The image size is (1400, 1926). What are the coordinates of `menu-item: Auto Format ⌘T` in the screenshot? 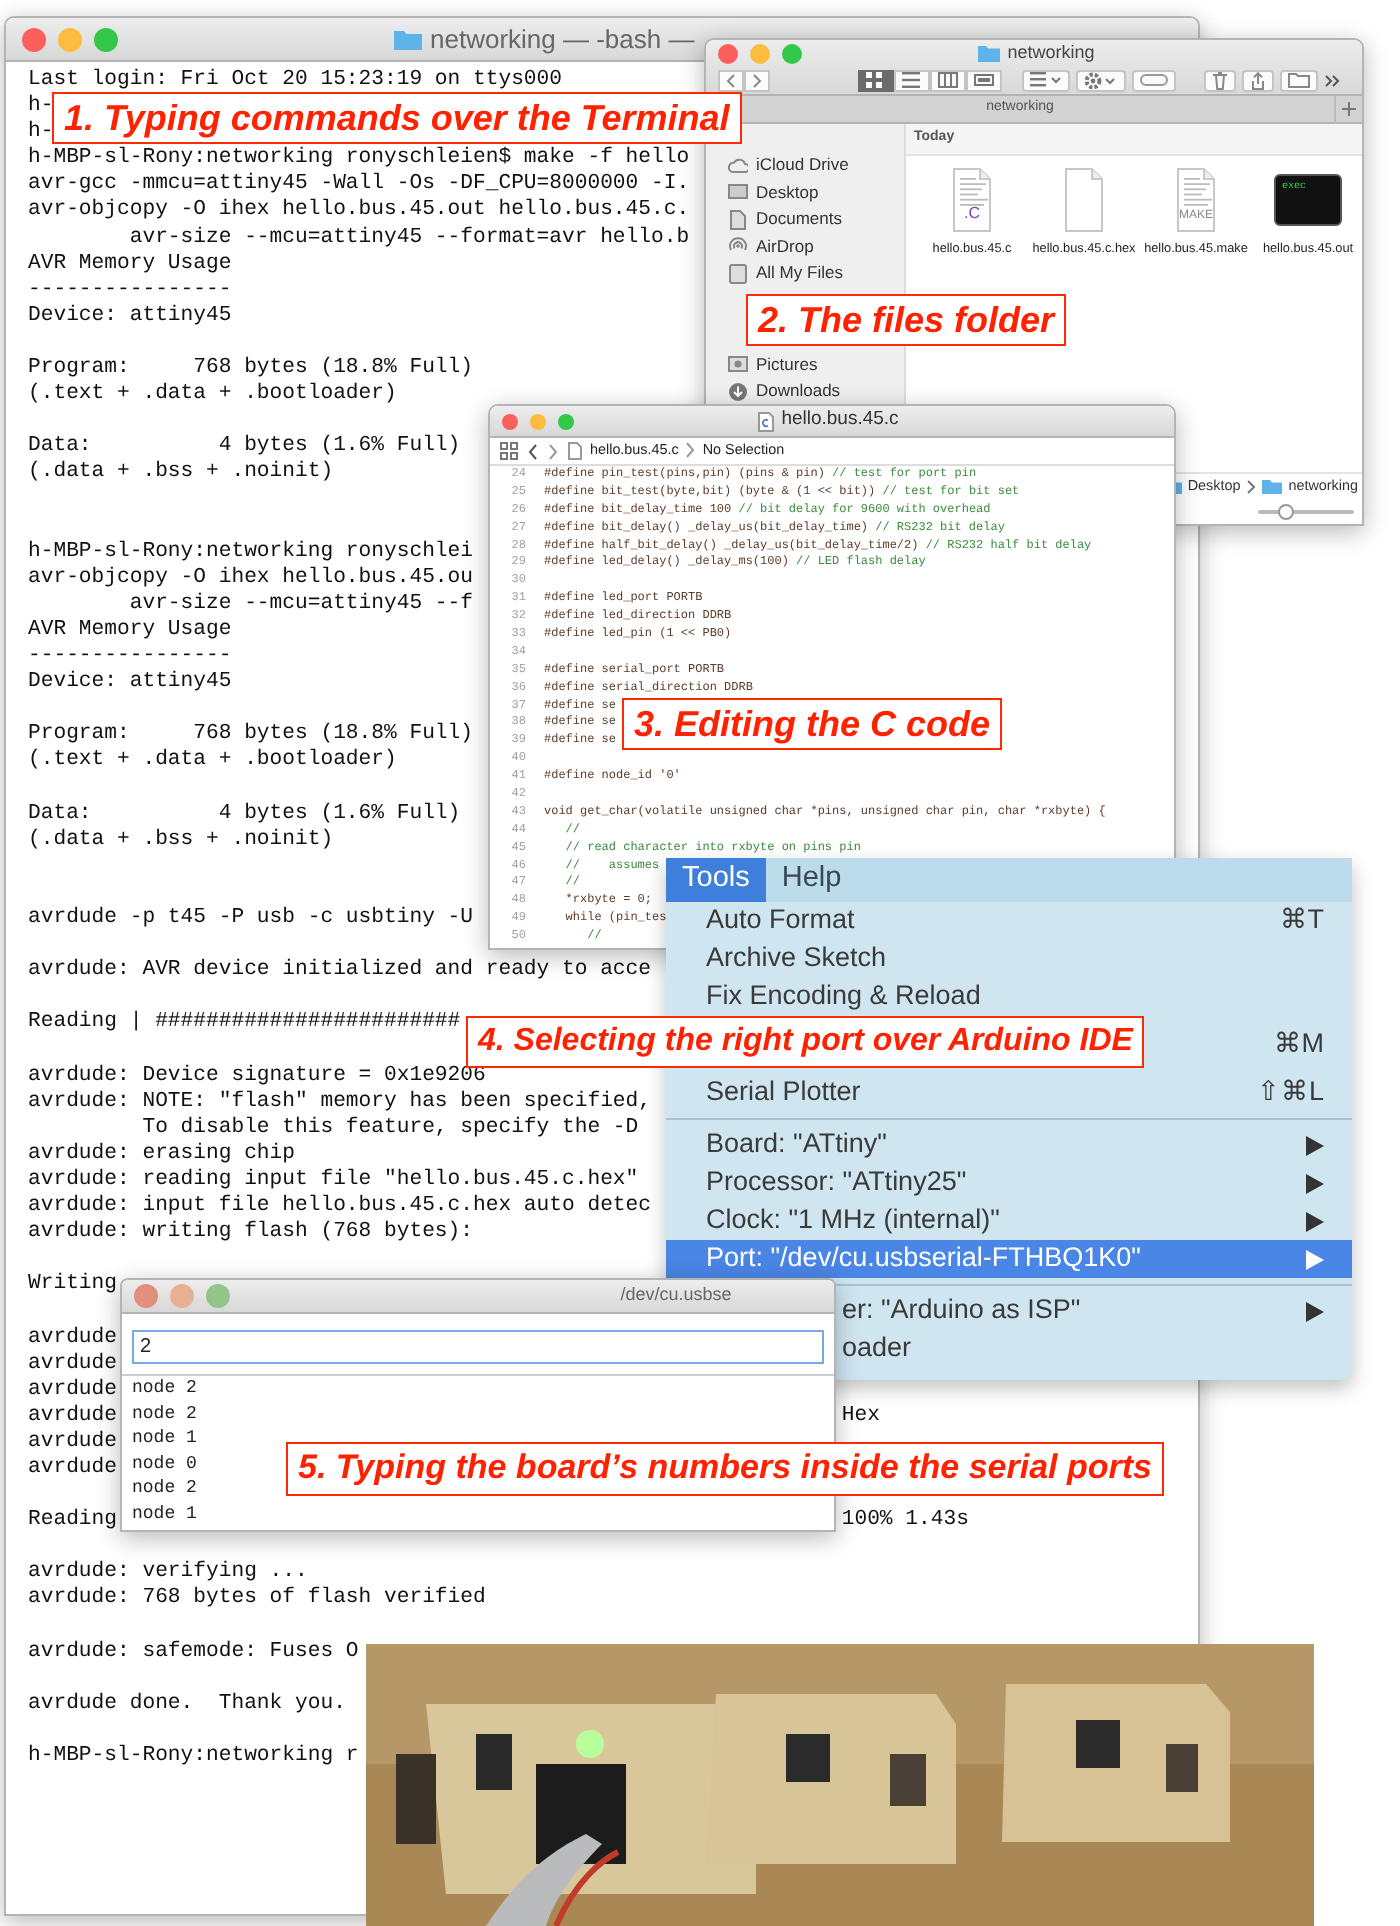 It's located at (1009, 921).